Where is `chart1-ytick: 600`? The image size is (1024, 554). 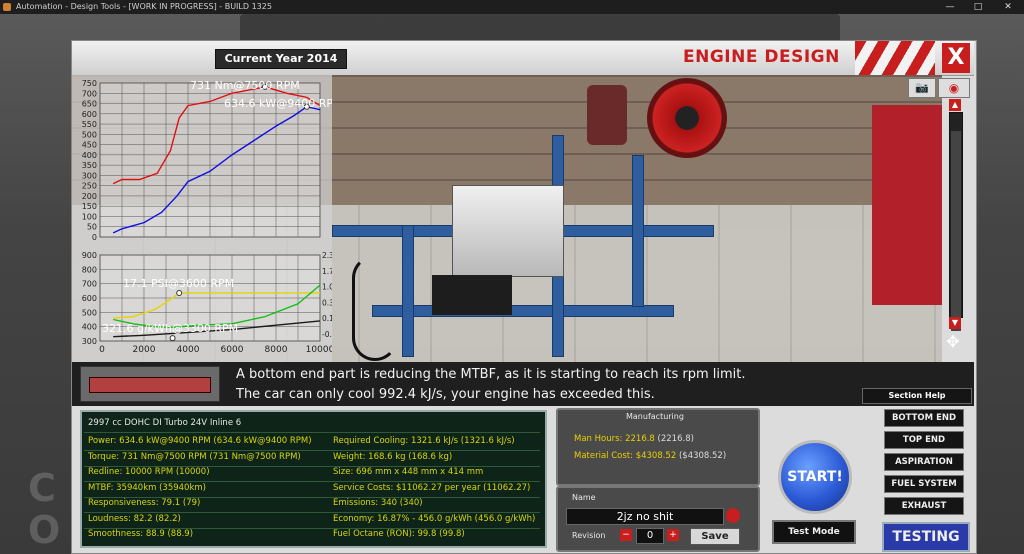
chart1-ytick: 600 is located at coordinates (89, 114).